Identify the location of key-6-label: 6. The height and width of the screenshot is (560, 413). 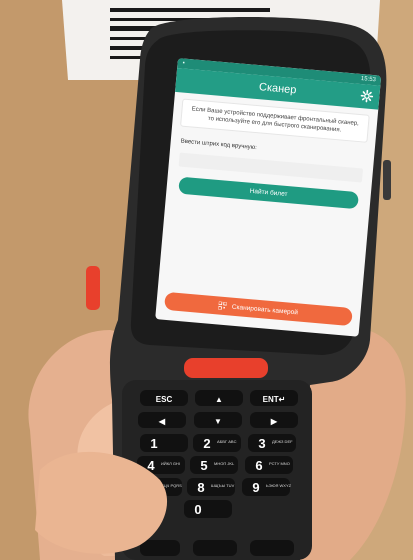
(258, 465).